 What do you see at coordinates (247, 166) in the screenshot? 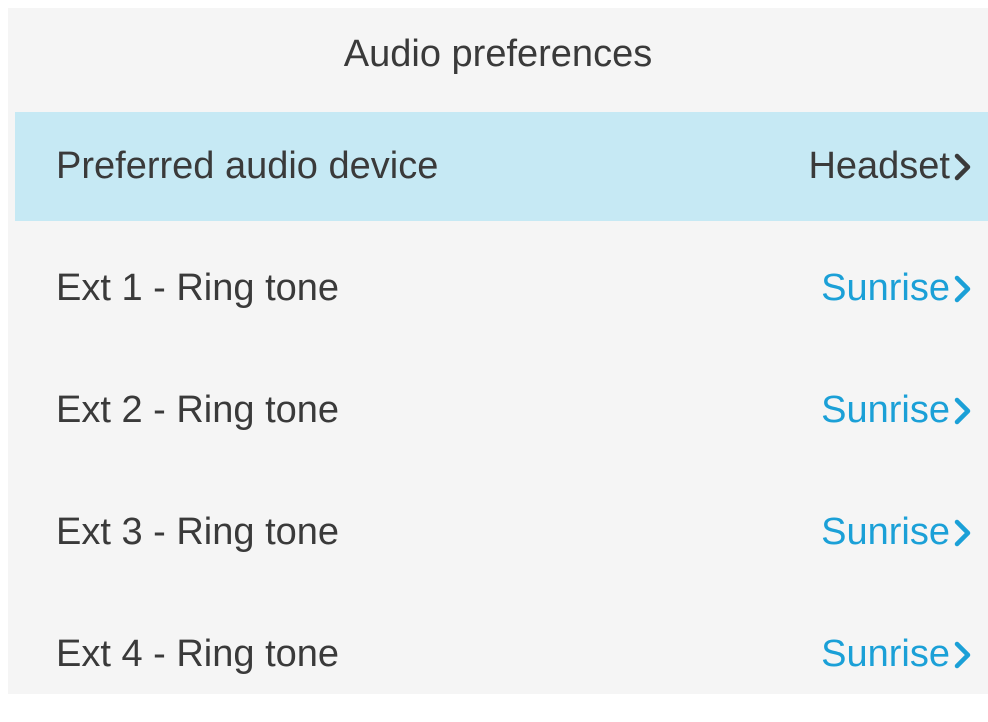
I see `list-item-label: Preferred audio device` at bounding box center [247, 166].